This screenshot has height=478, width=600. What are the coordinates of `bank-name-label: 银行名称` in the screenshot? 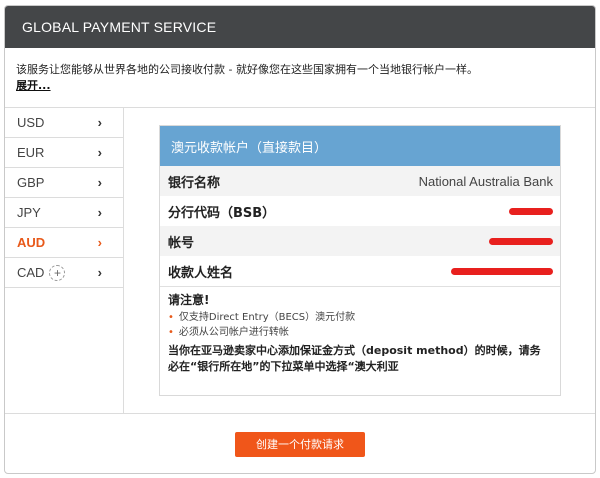 It's located at (194, 183).